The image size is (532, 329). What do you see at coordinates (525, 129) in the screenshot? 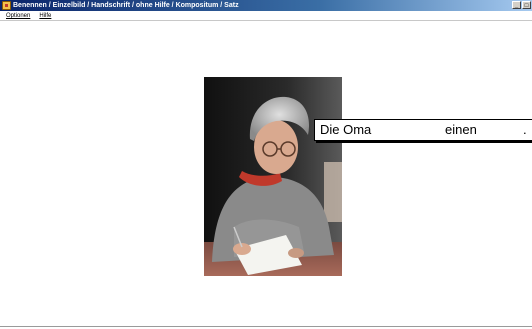
I see `sentence-period: .` at bounding box center [525, 129].